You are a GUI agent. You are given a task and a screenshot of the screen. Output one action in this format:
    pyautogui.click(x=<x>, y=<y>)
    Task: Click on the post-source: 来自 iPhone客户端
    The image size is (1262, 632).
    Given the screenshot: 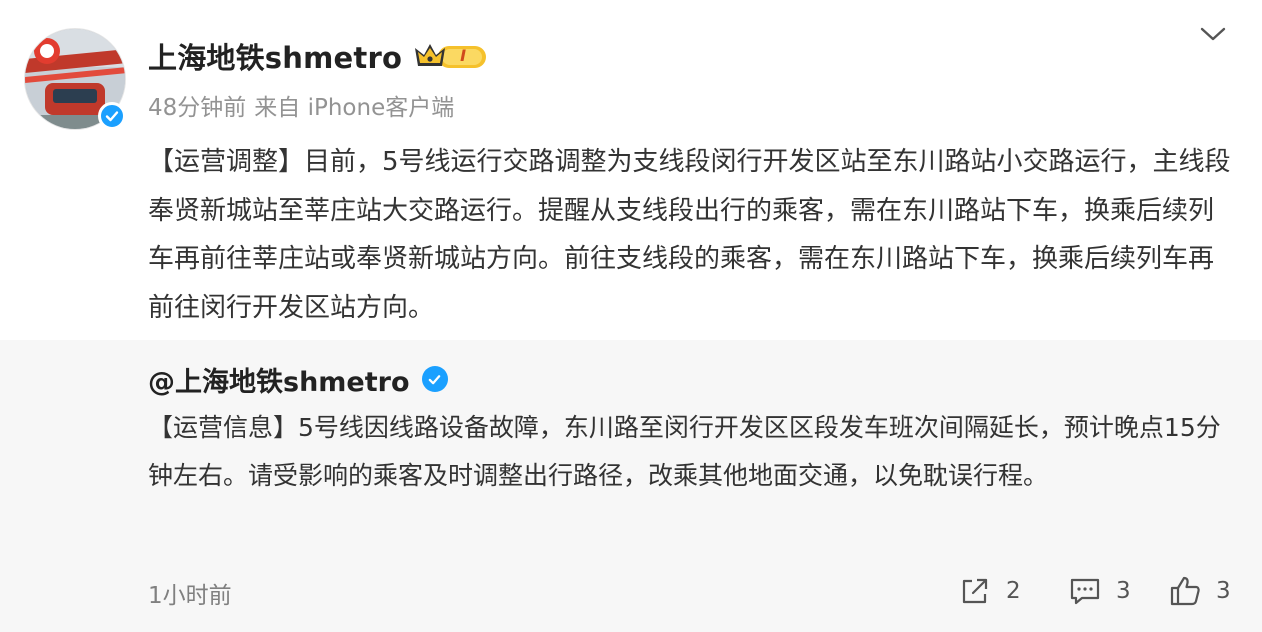 What is the action you would take?
    pyautogui.click(x=354, y=108)
    